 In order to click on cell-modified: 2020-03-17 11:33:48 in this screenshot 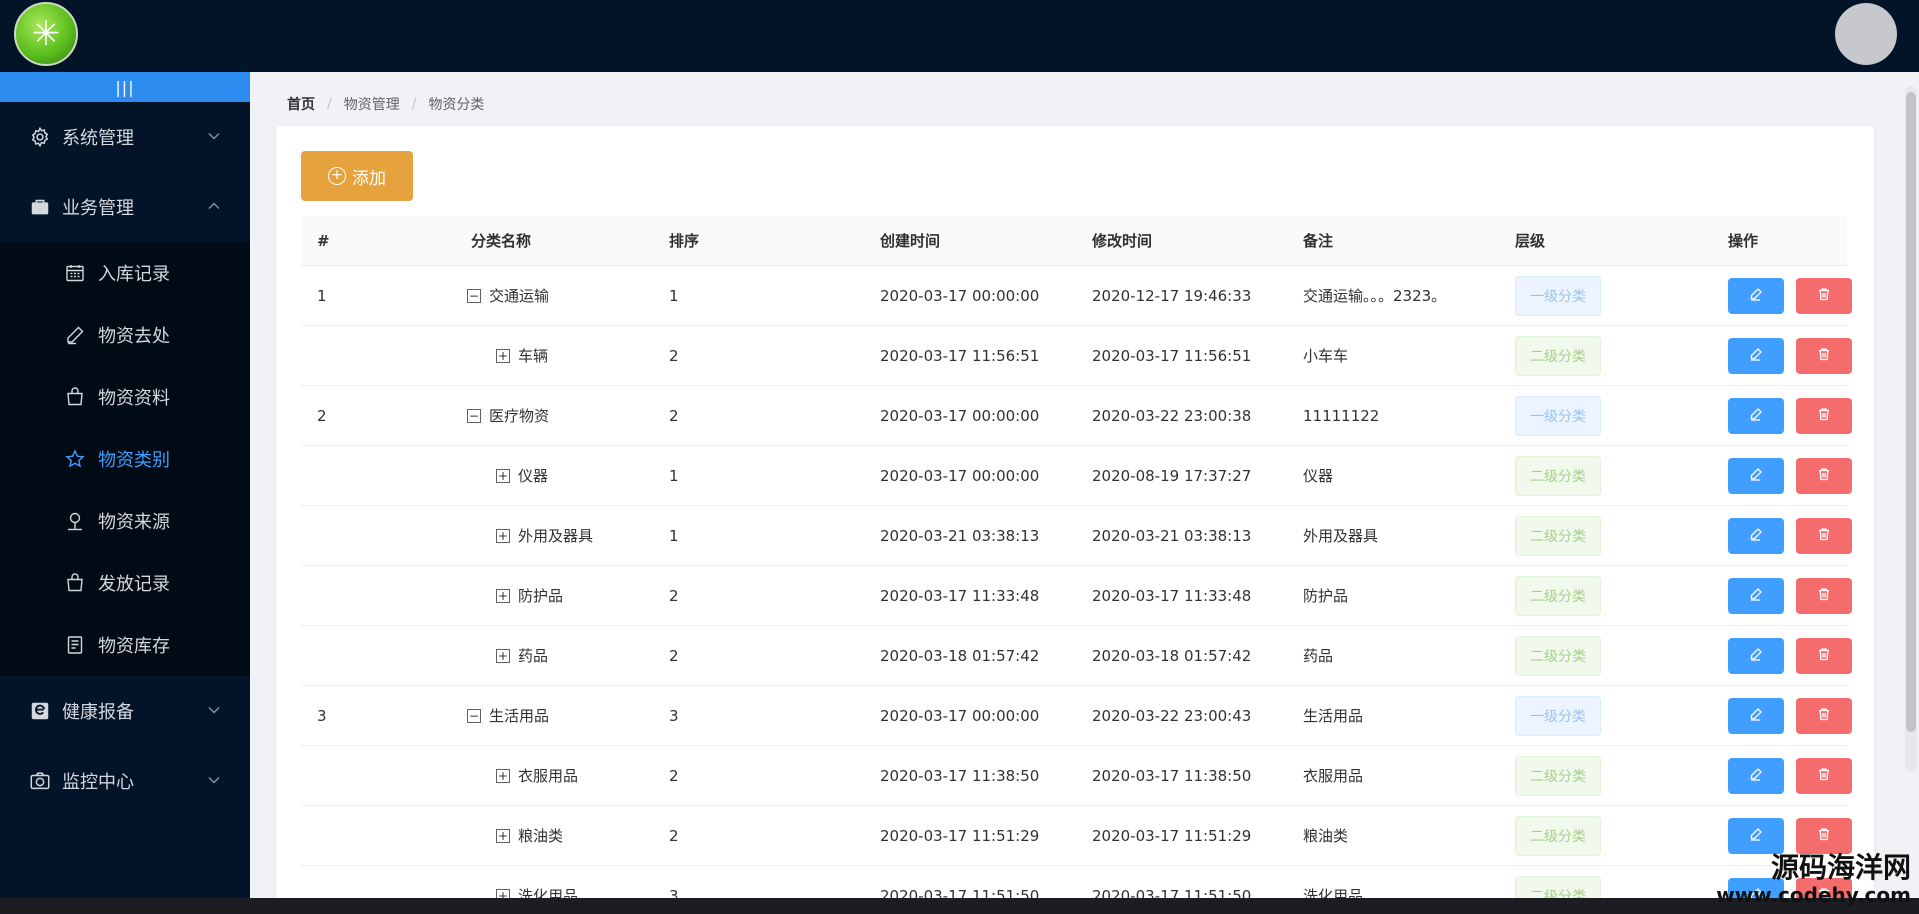, I will do `click(1172, 595)`.